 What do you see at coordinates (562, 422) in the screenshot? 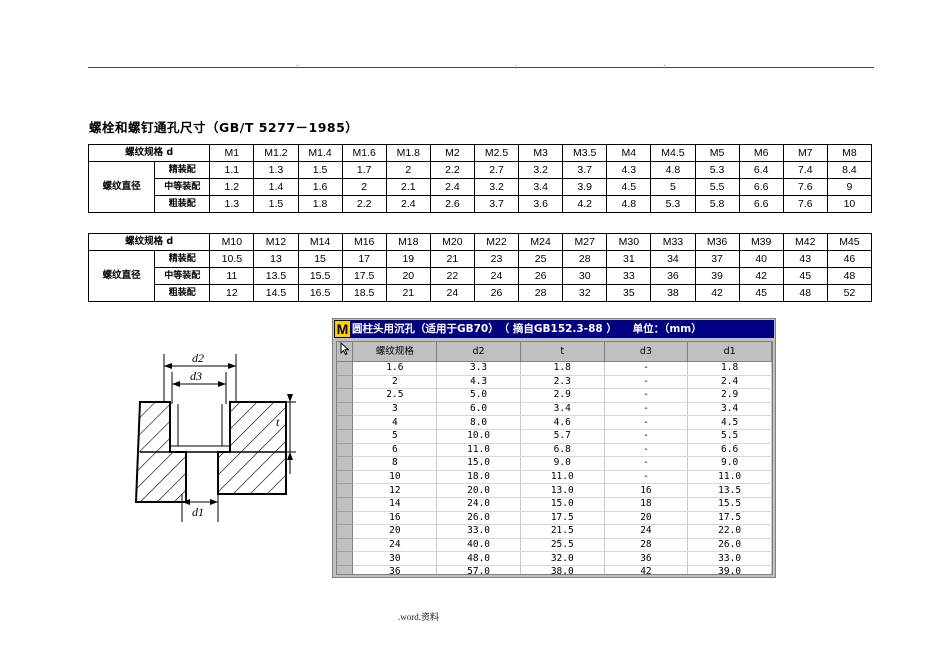
I see `grid-cell: 4.6` at bounding box center [562, 422].